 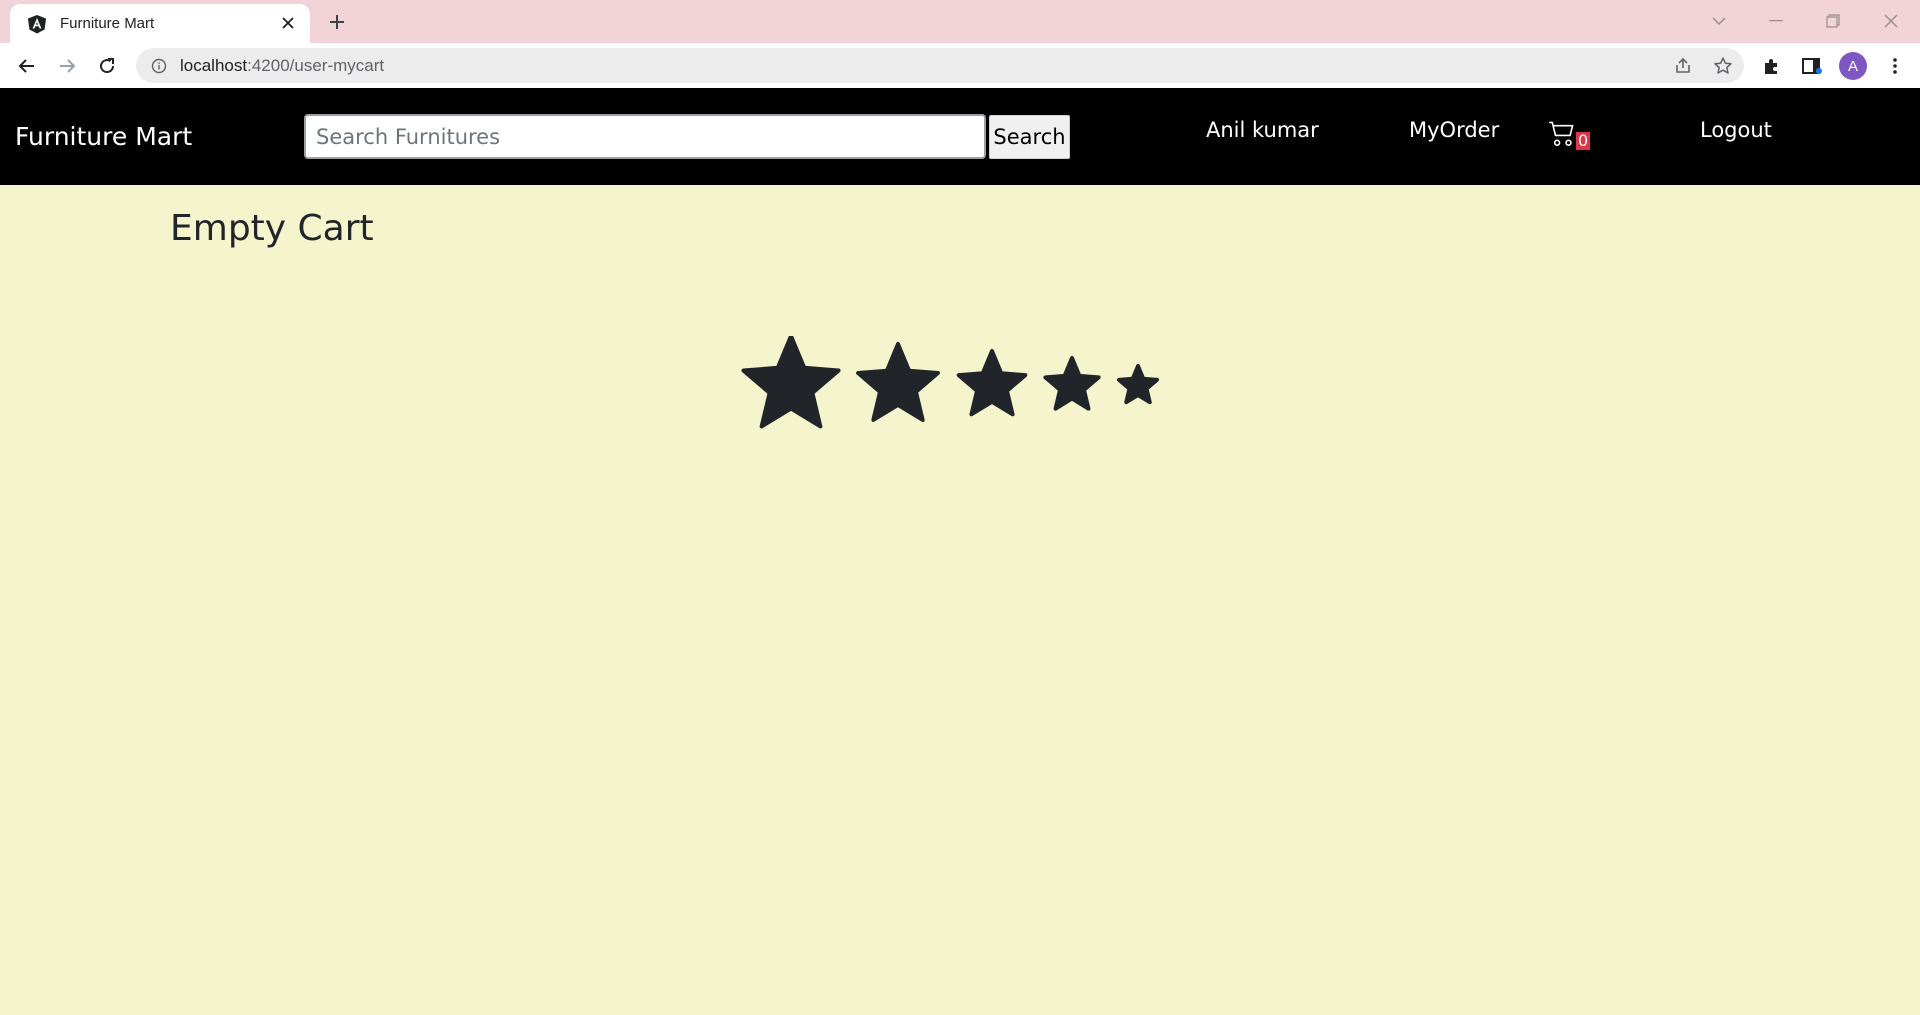 What do you see at coordinates (1812, 66) in the screenshot?
I see `reading-list-icon` at bounding box center [1812, 66].